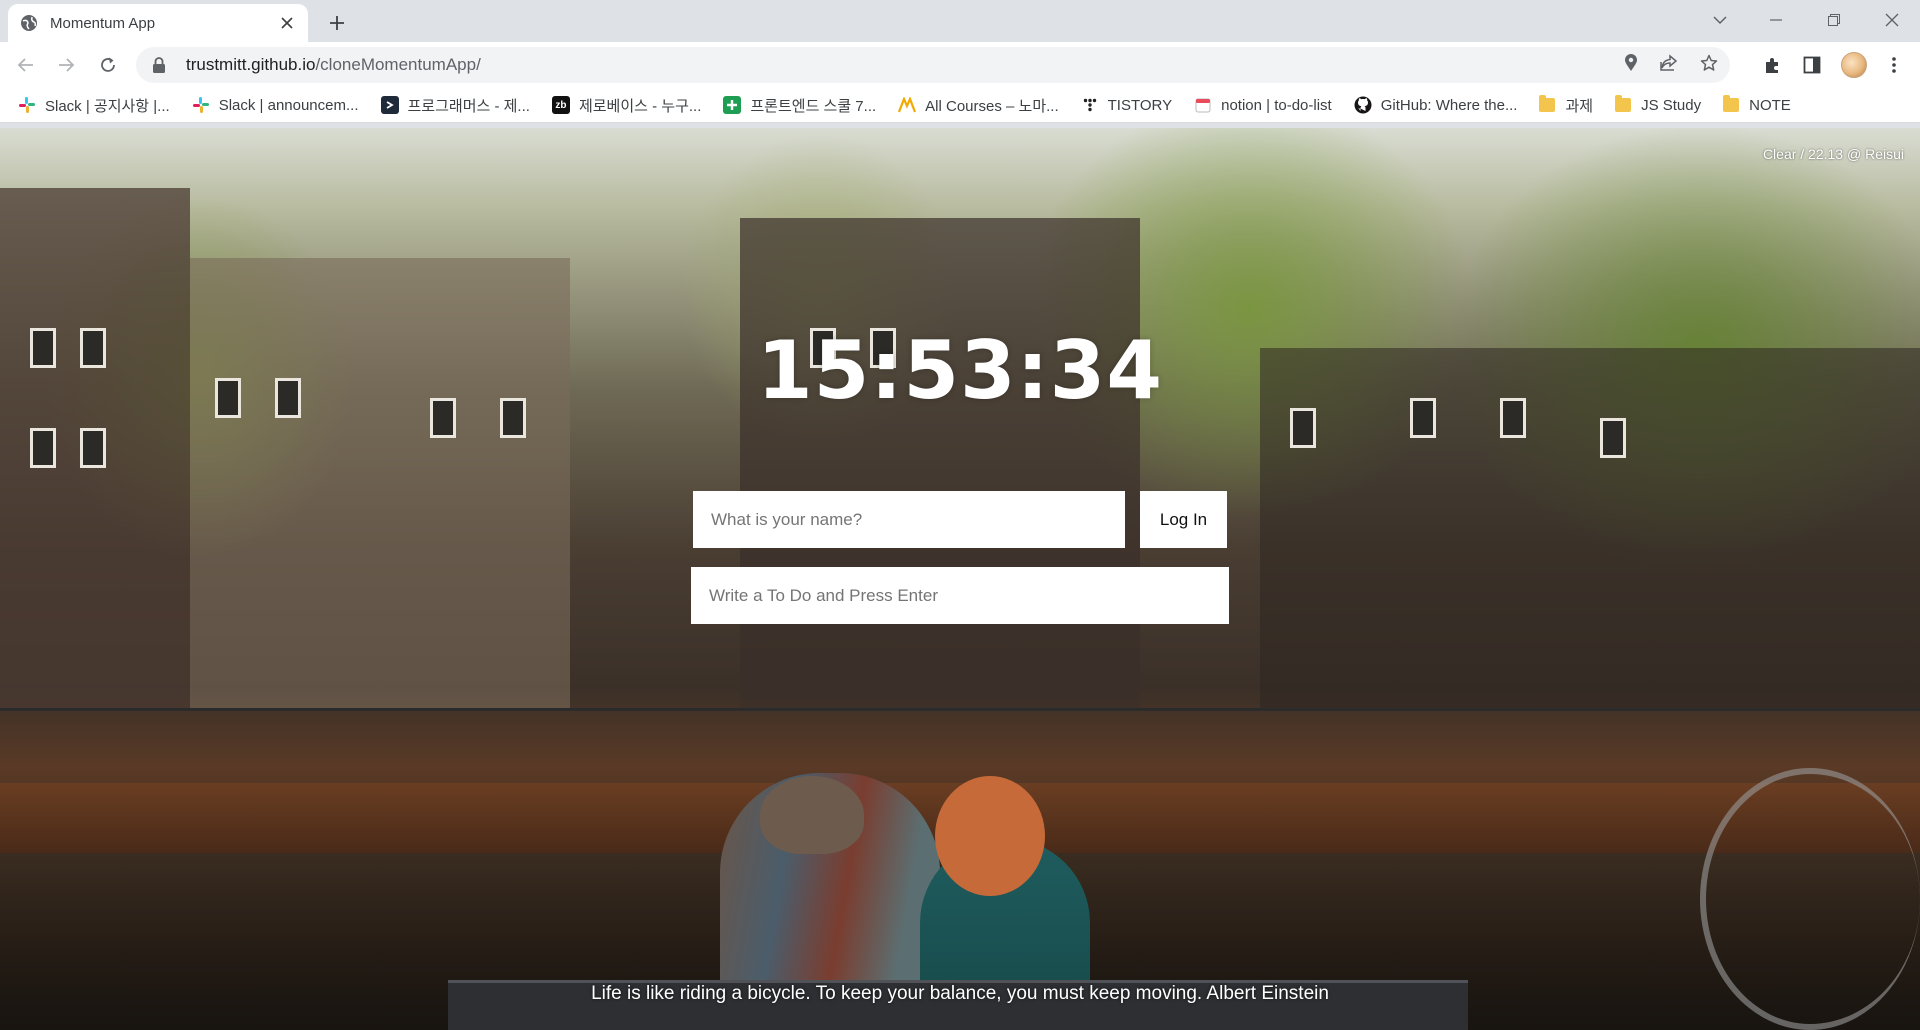 Image resolution: width=1920 pixels, height=1030 pixels. I want to click on bookmark-label: NOTE, so click(1770, 105).